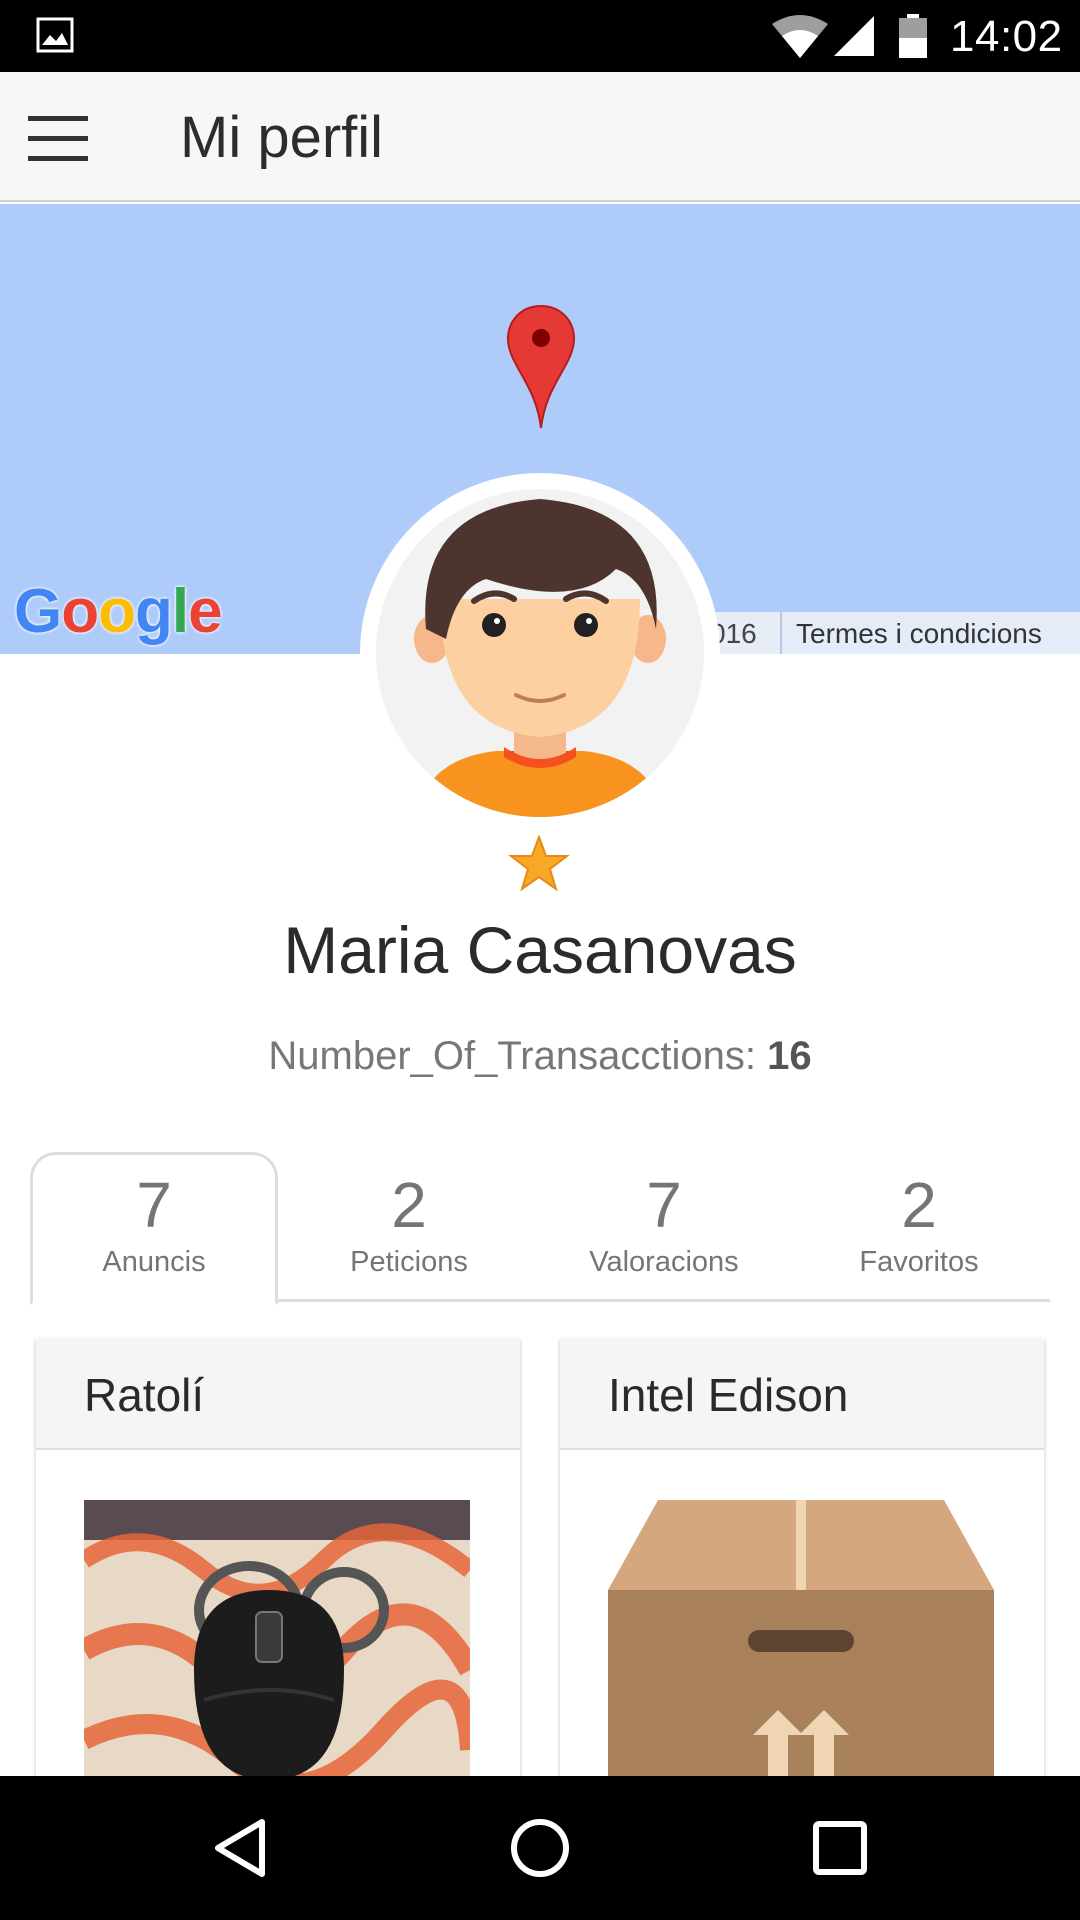 The height and width of the screenshot is (1920, 1080). What do you see at coordinates (540, 658) in the screenshot?
I see `user-avatar-icon` at bounding box center [540, 658].